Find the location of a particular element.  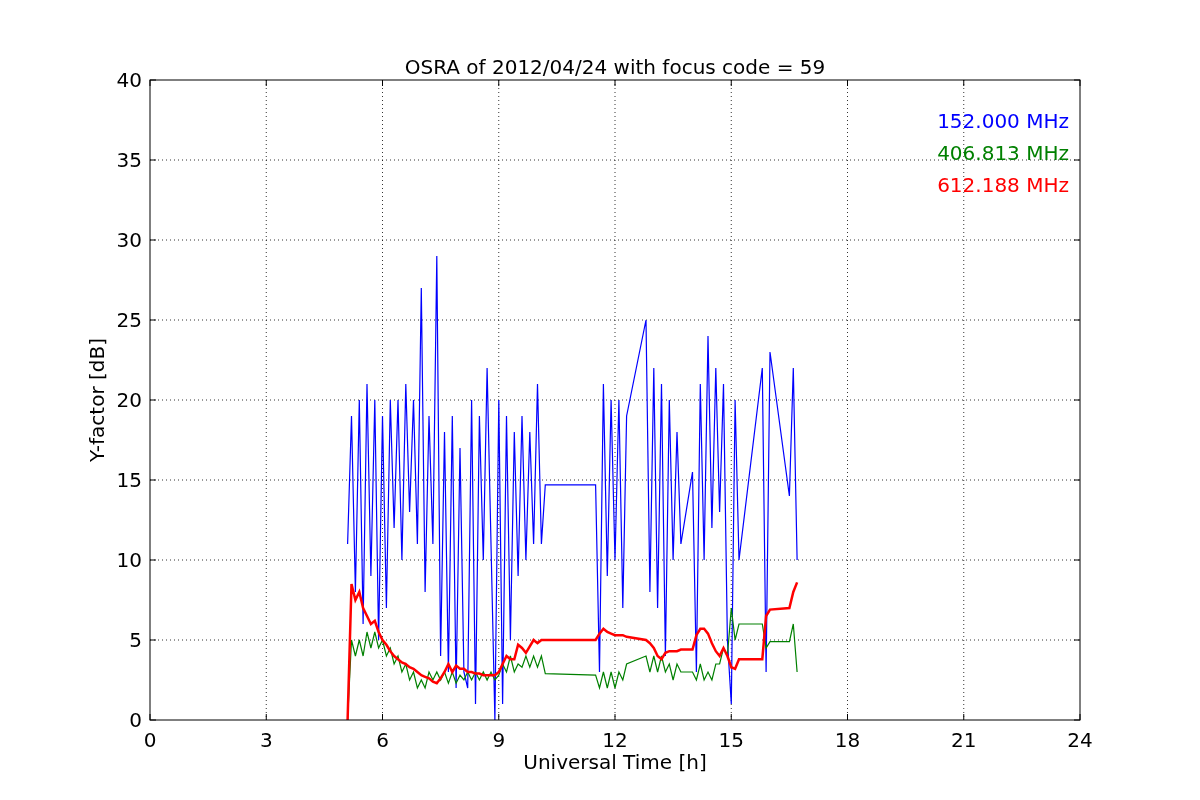

y-tick-label: 10 is located at coordinates (129, 560).